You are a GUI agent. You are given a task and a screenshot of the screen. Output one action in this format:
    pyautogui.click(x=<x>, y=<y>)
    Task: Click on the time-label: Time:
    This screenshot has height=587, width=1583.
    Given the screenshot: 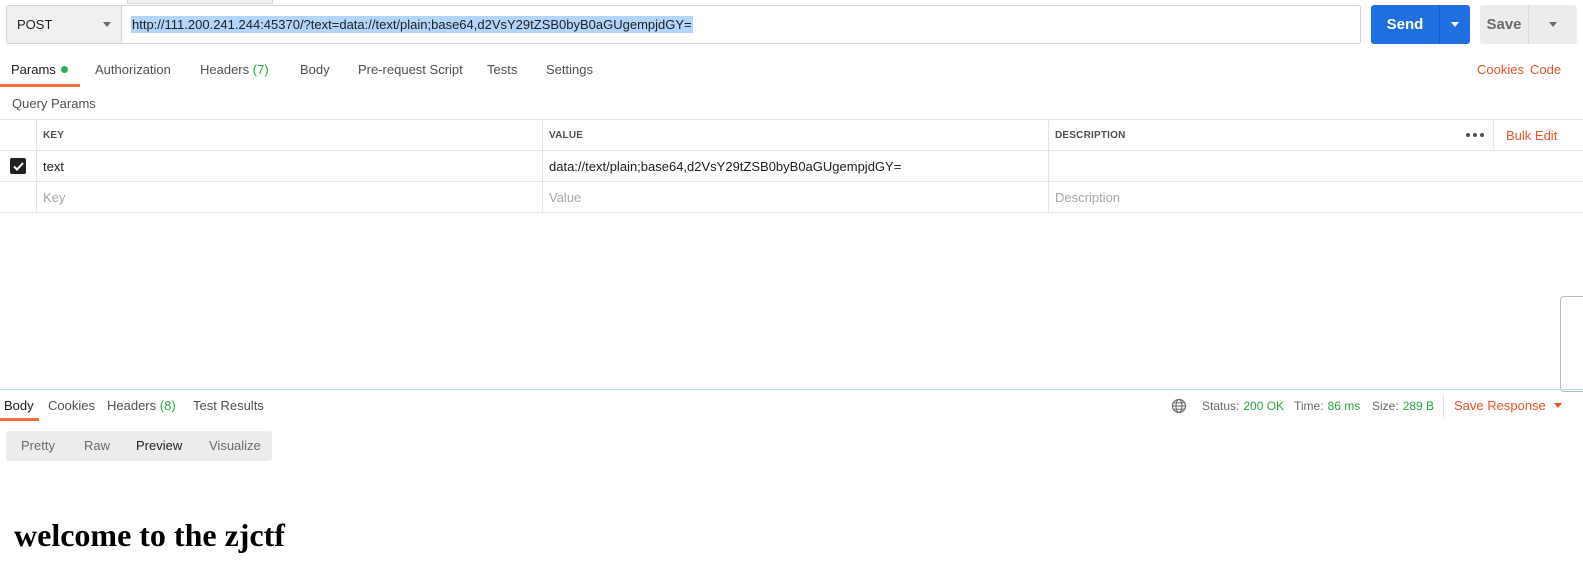 What is the action you would take?
    pyautogui.click(x=1309, y=406)
    